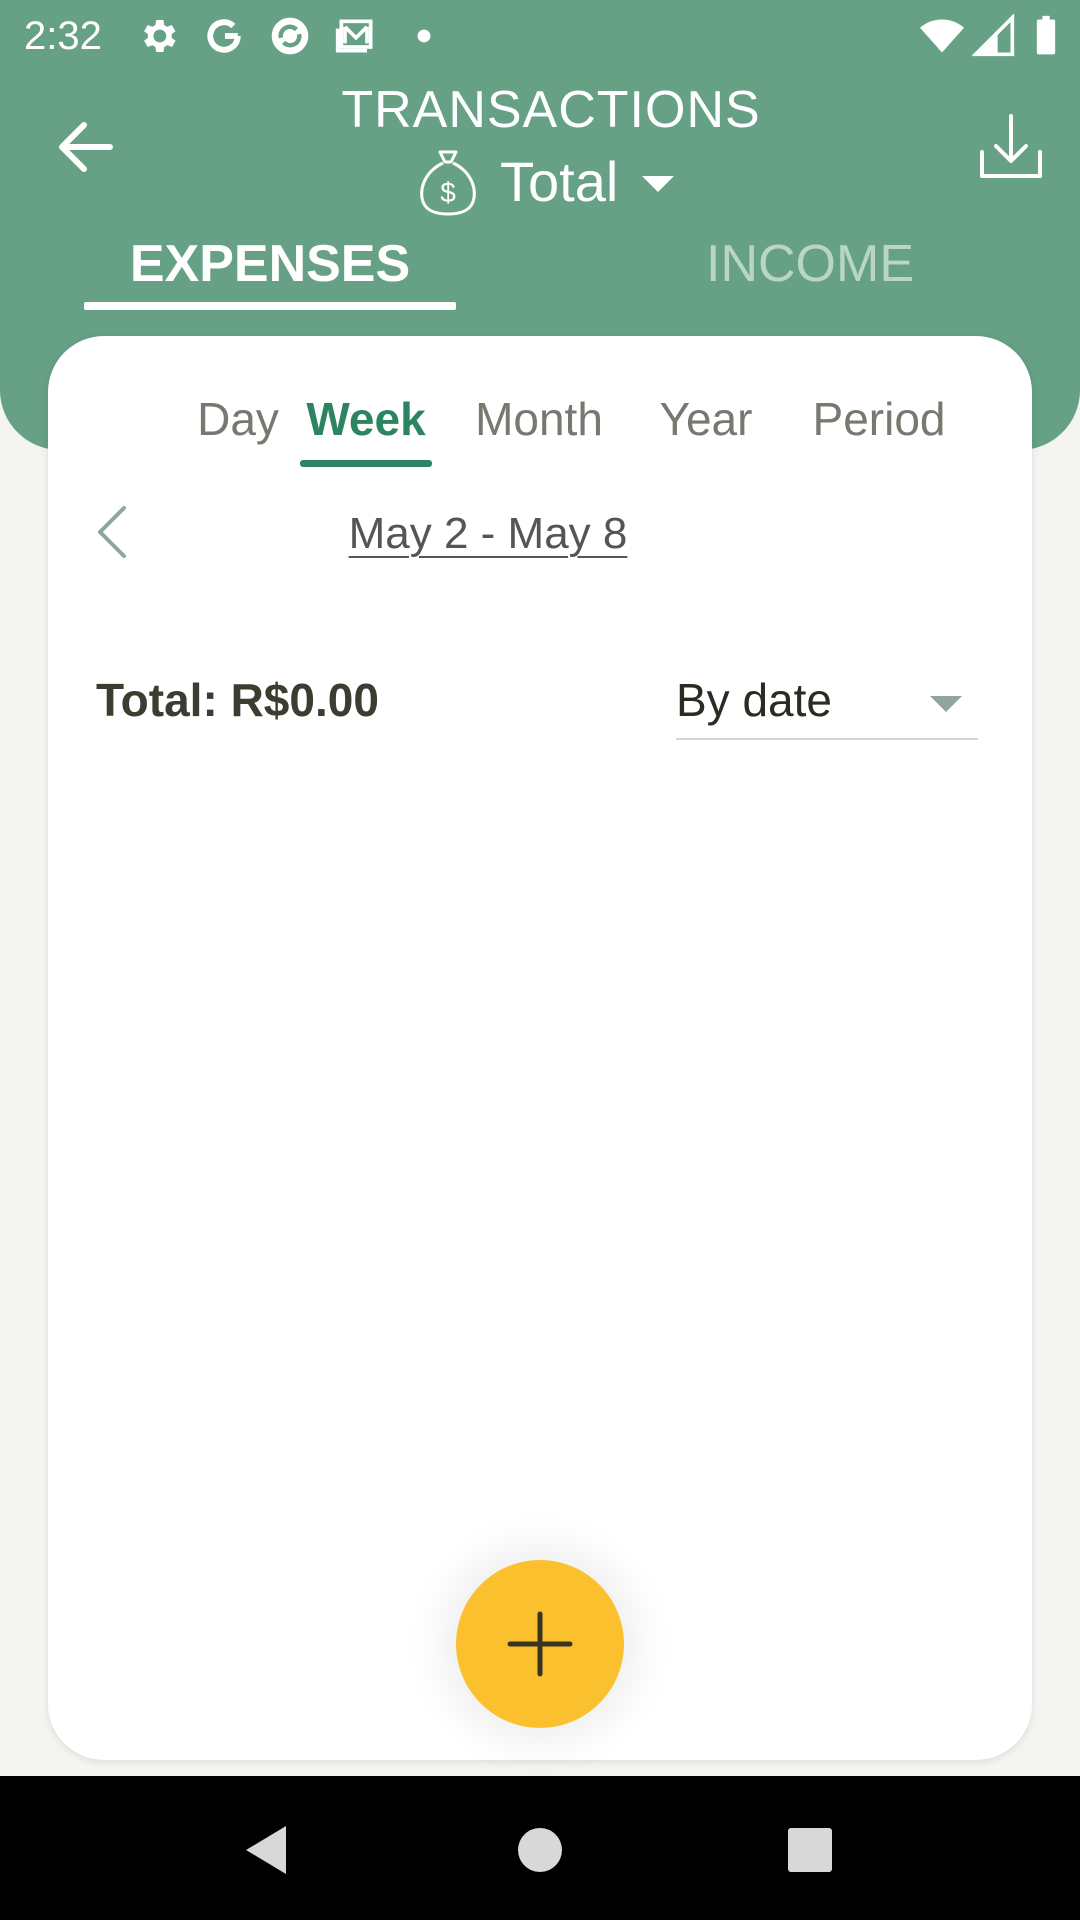  I want to click on download-button, so click(1011, 148).